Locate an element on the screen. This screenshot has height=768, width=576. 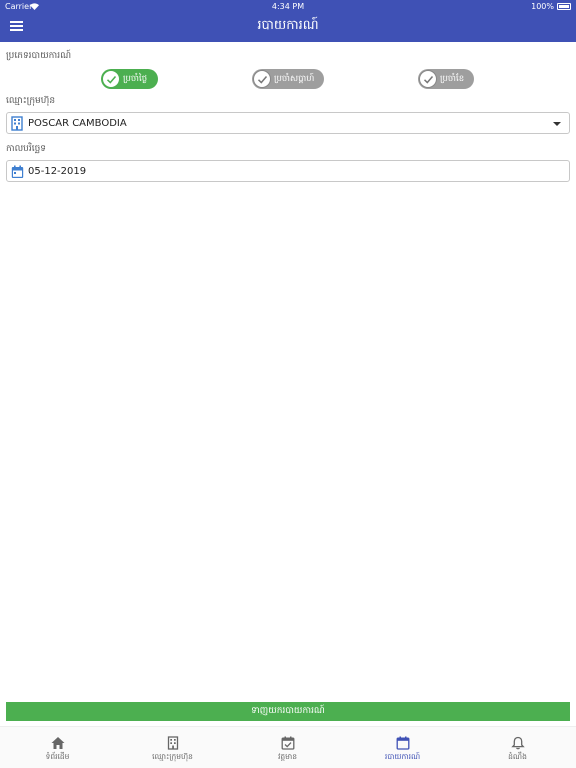
report-type-daily-toggle: ប្រចាំថ្ងៃ is located at coordinates (129, 79).